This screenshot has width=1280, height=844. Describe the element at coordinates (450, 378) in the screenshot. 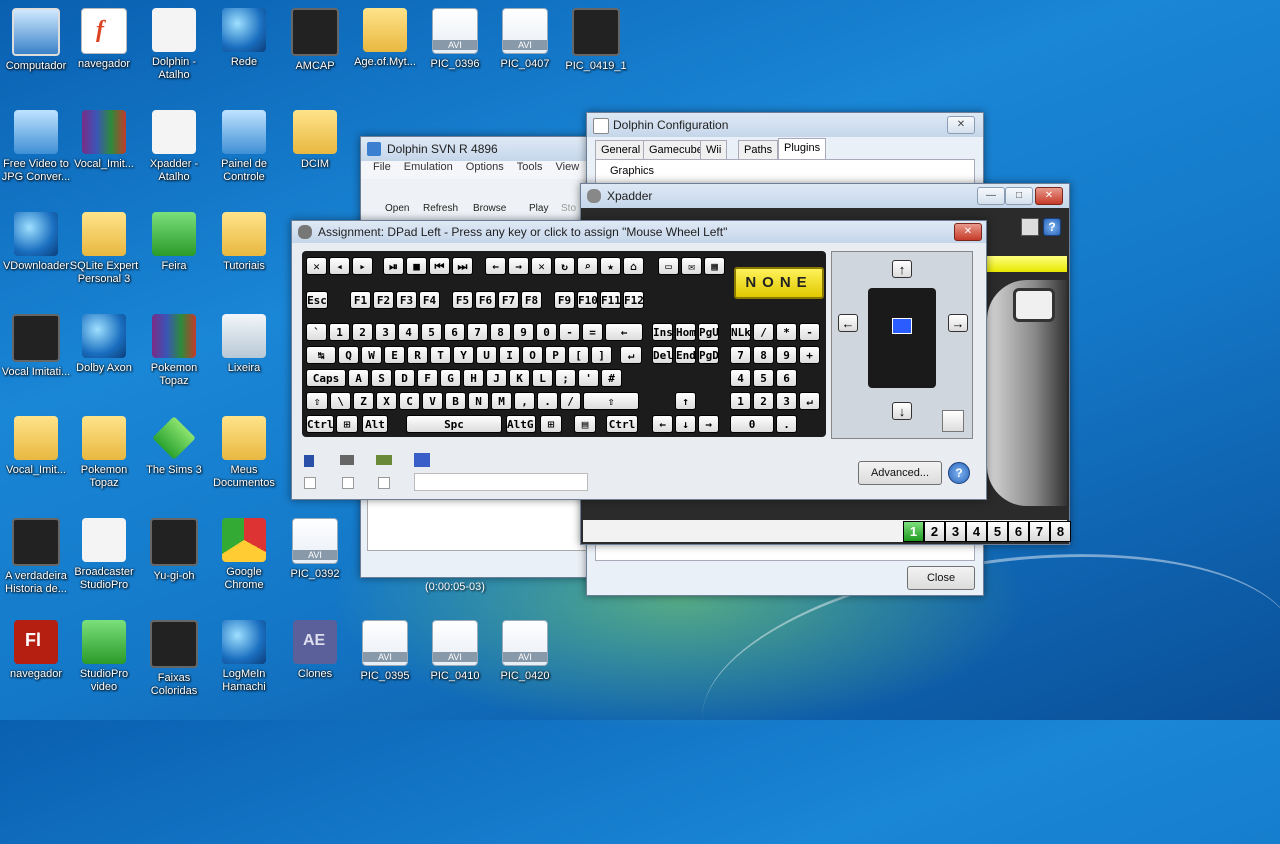

I see `key: G` at that location.